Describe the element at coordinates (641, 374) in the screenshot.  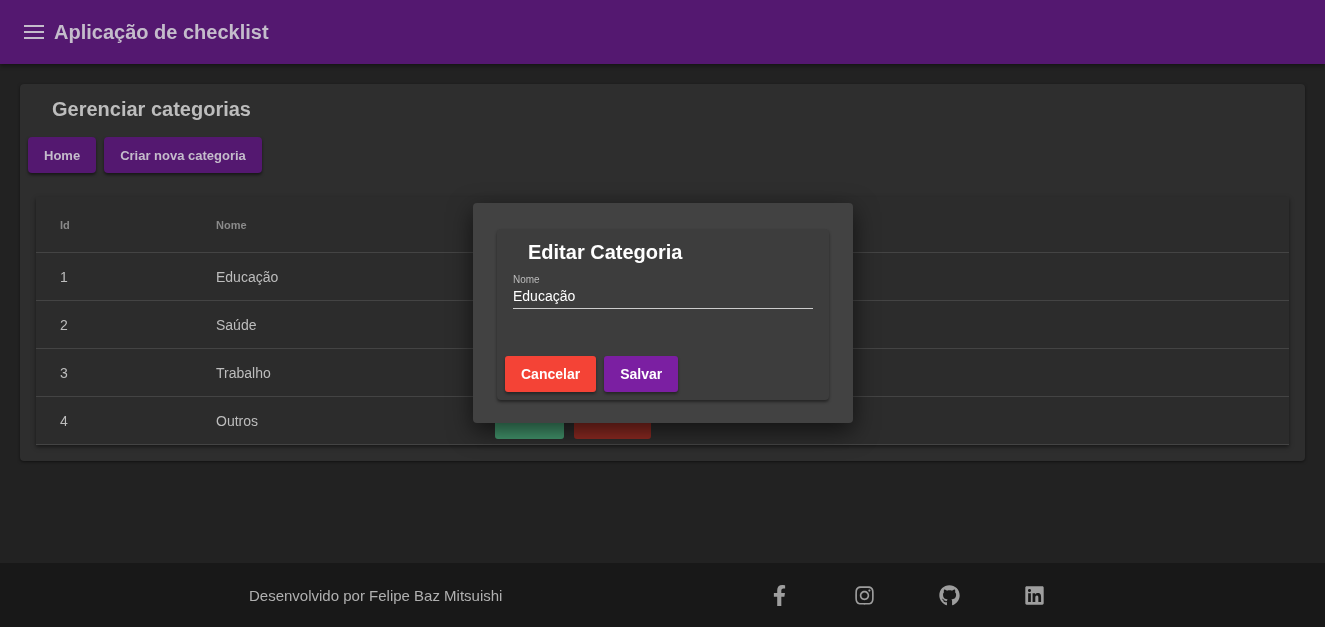
I see `save-button: Salvar` at that location.